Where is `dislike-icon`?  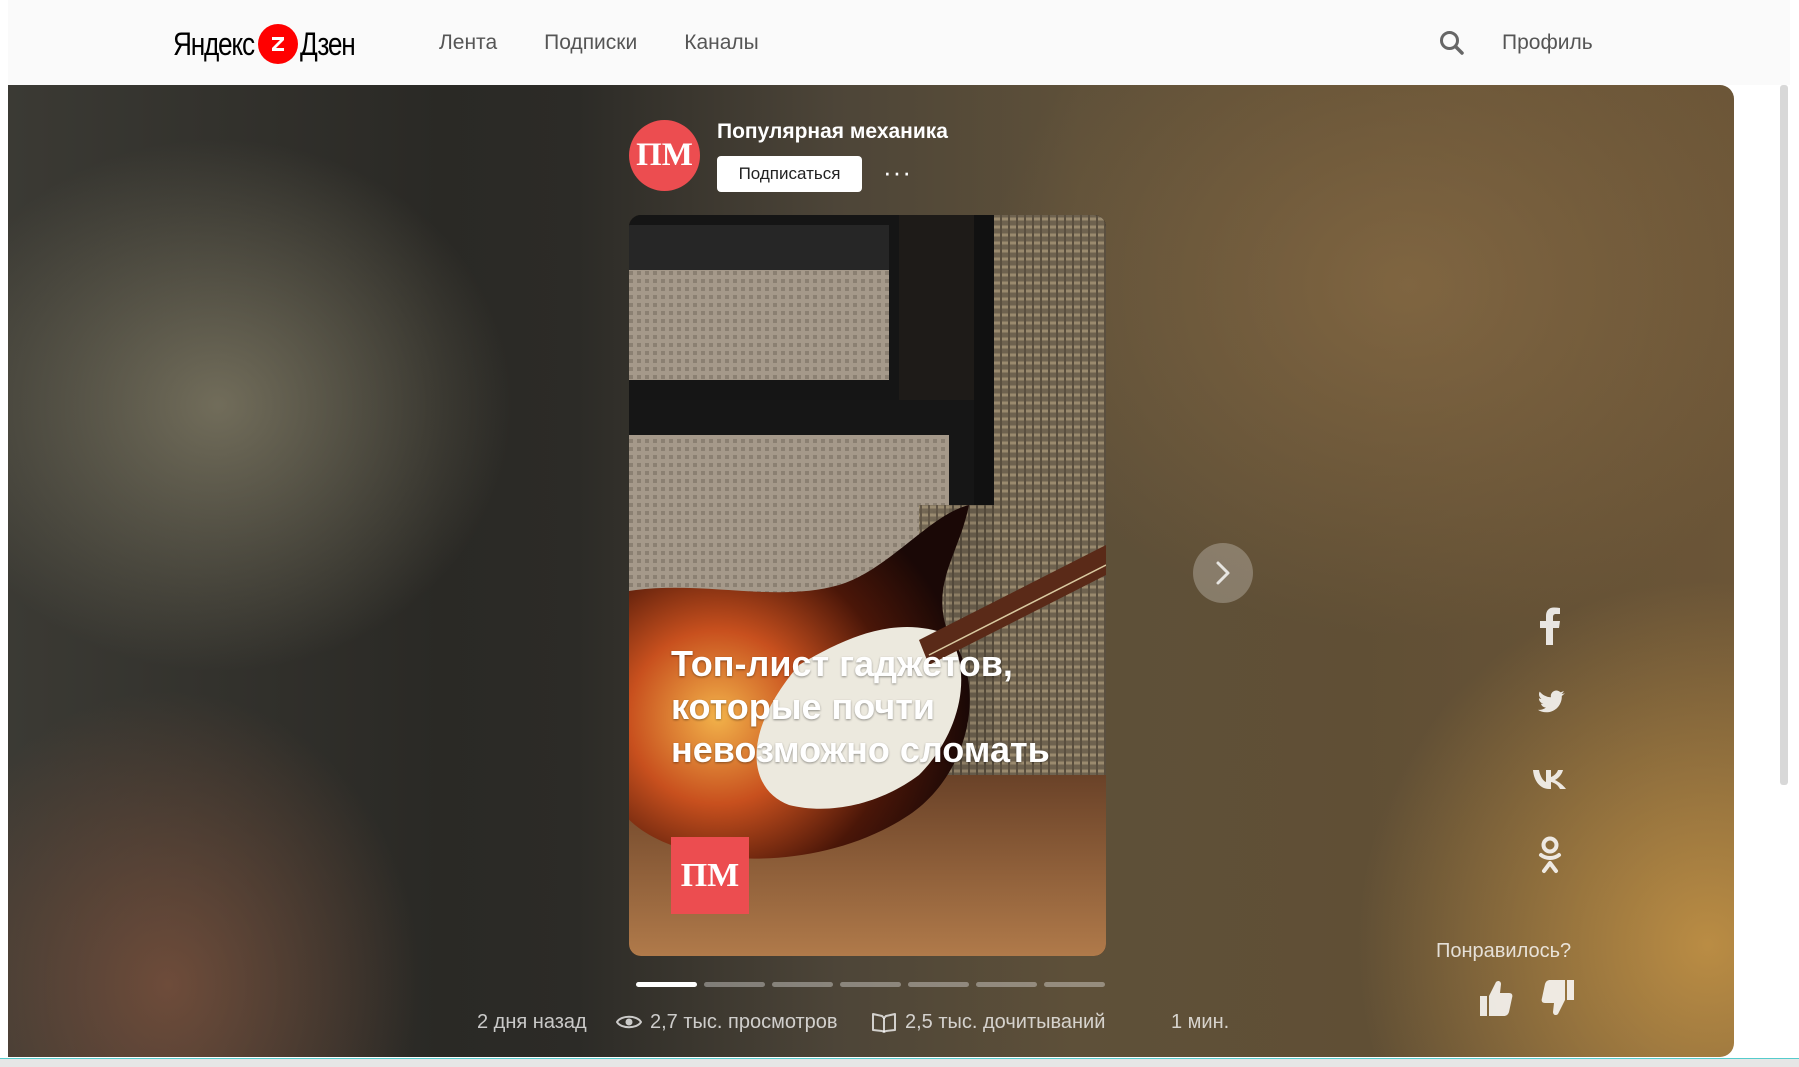 dislike-icon is located at coordinates (1558, 998).